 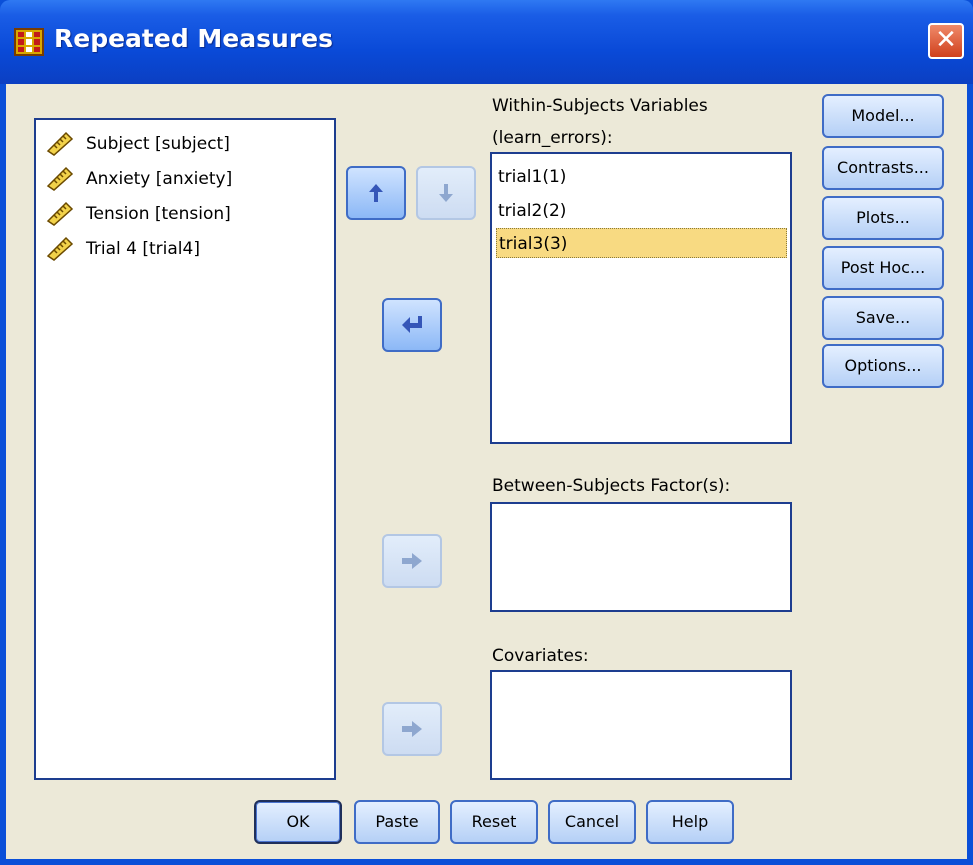 What do you see at coordinates (158, 214) in the screenshot?
I see `variable-label: Tension [tension]` at bounding box center [158, 214].